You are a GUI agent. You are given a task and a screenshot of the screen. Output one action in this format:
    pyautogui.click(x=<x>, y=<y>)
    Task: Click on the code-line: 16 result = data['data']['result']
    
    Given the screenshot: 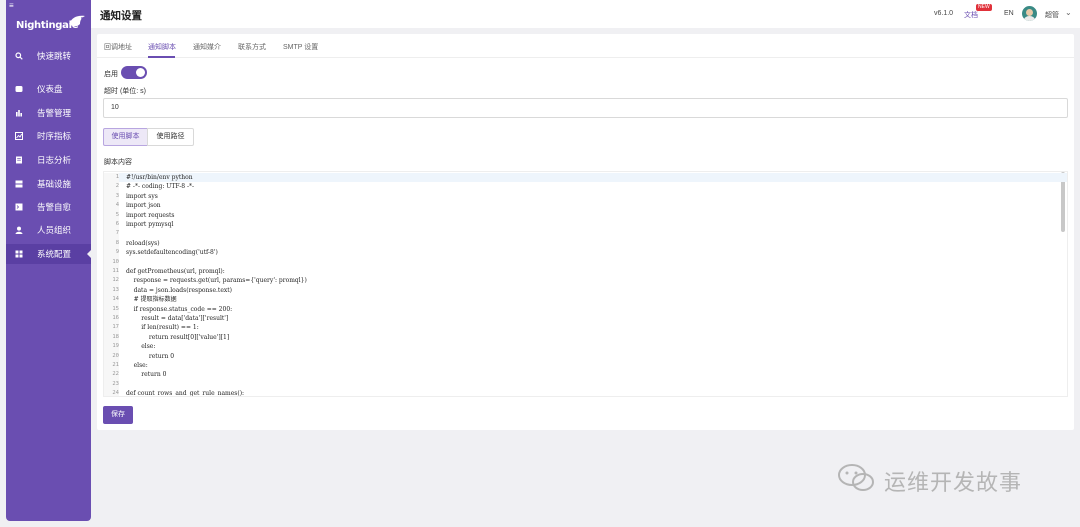 What is the action you would take?
    pyautogui.click(x=585, y=319)
    